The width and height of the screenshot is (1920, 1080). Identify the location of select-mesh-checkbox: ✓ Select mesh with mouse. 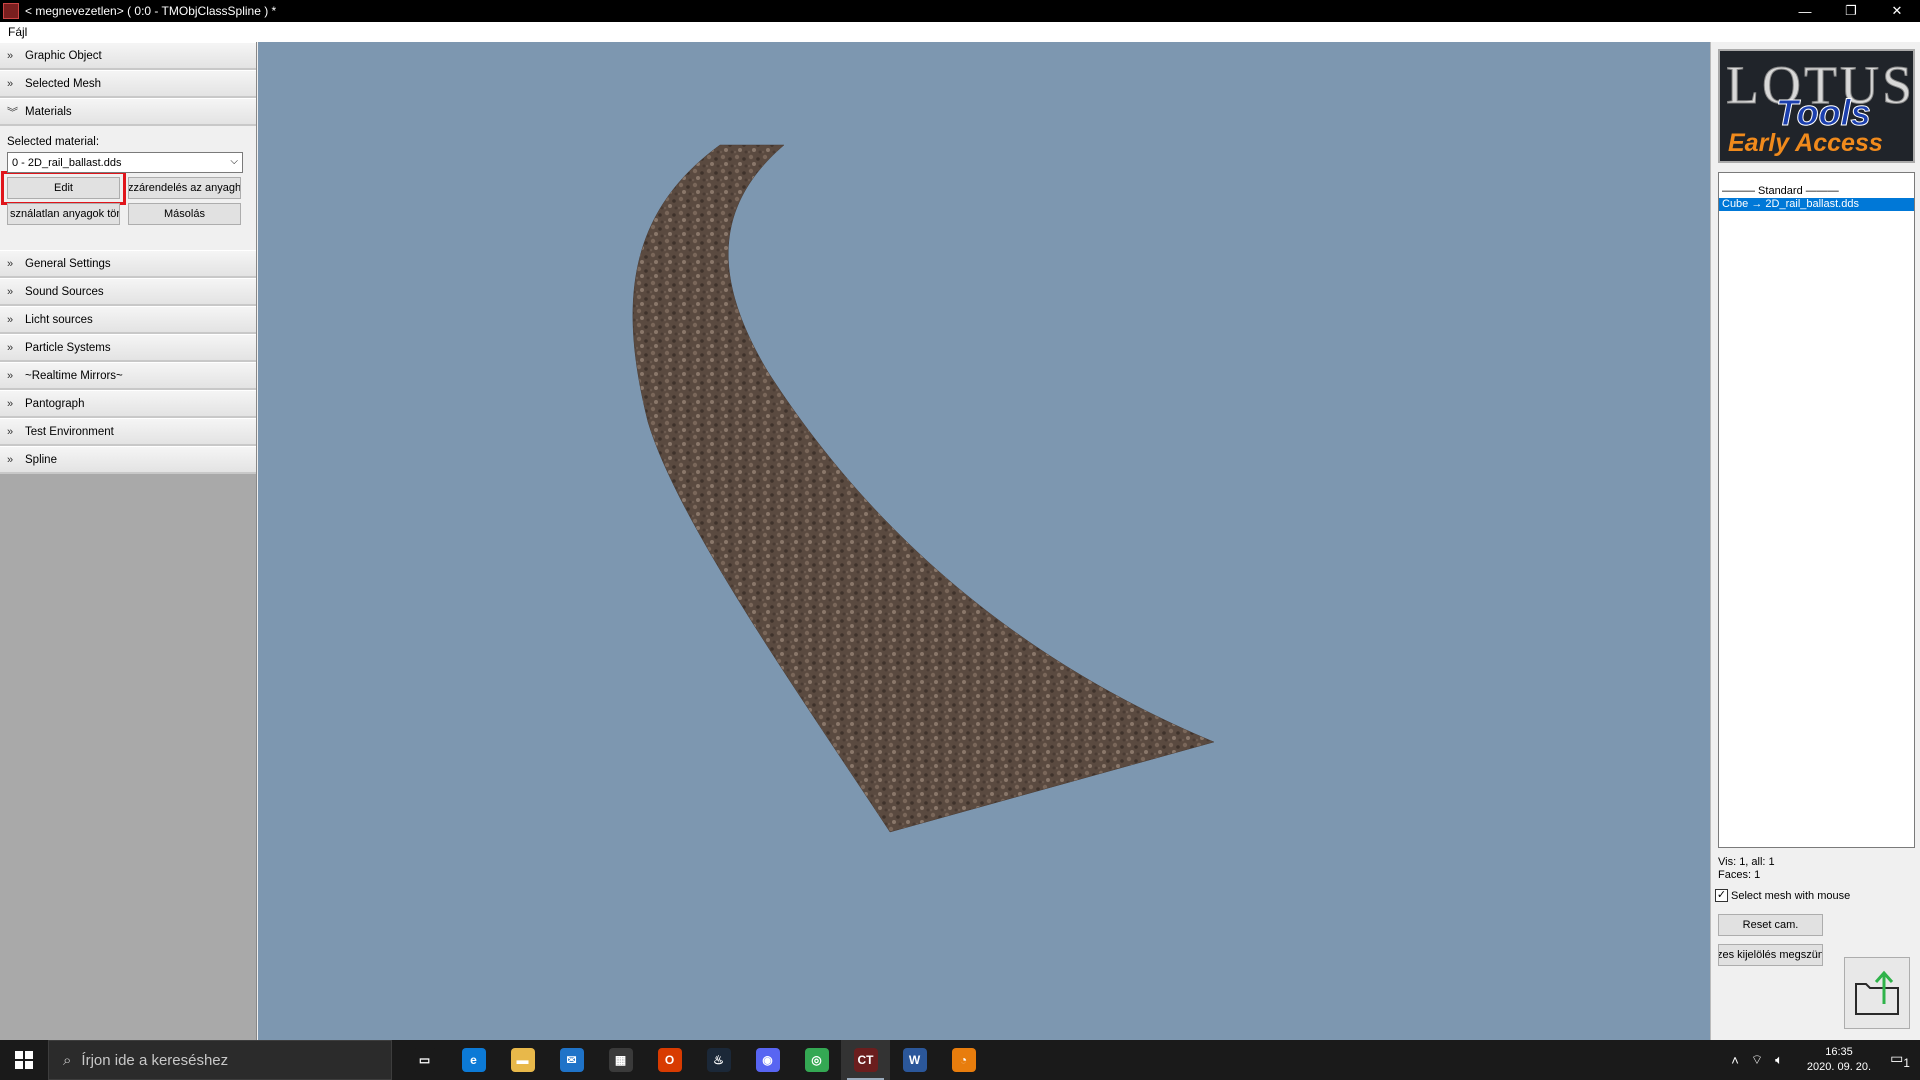
(1782, 895).